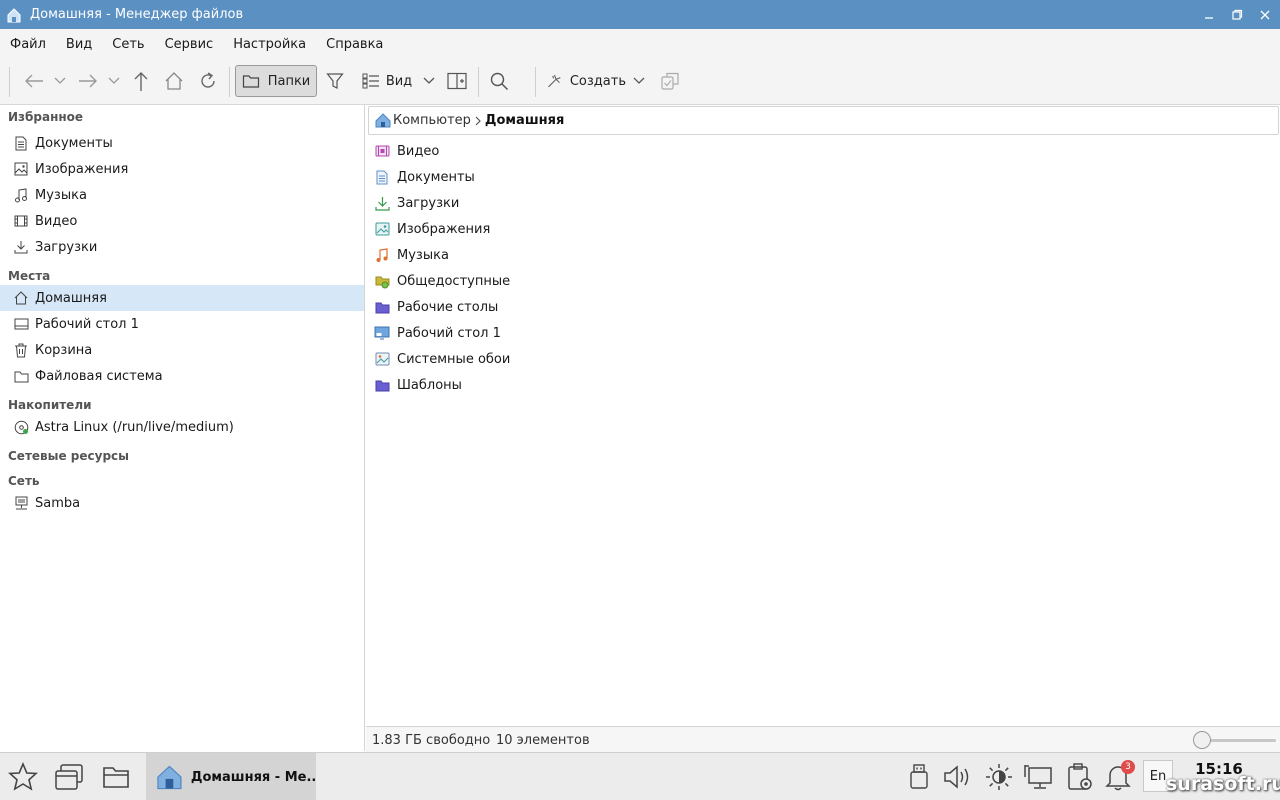  I want to click on split-view-icon, so click(457, 81).